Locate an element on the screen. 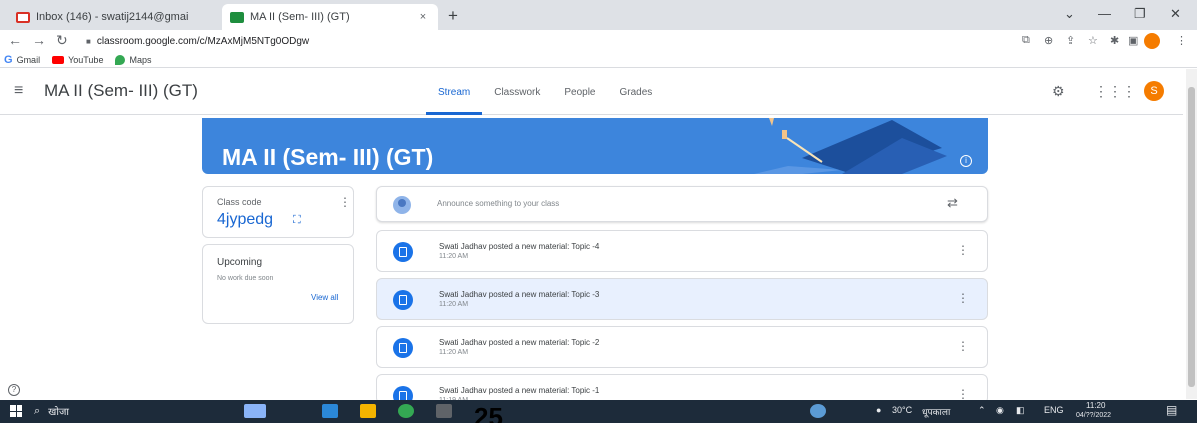  class-title: MA II (Sem- III) (GT) is located at coordinates (121, 90).